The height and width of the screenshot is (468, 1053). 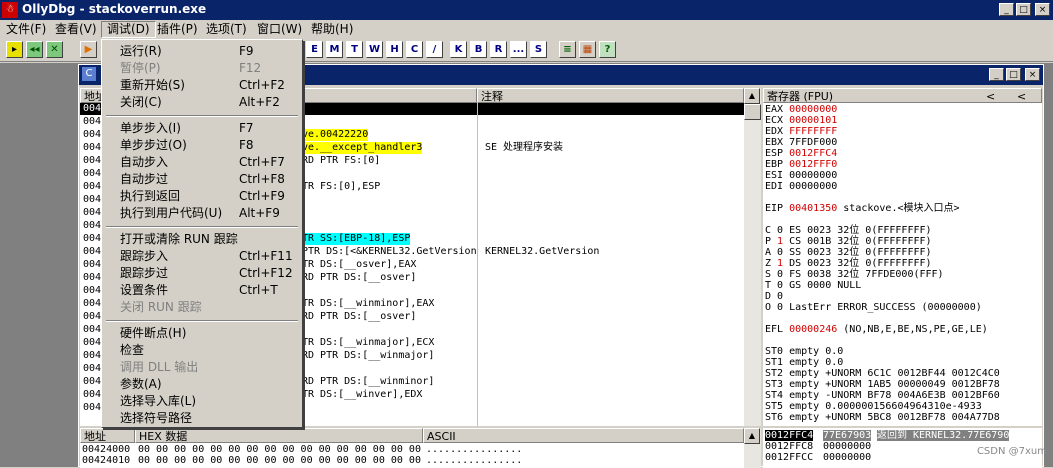 I want to click on register-line: Z 1 DS 0023 32位 0(FFFFFFFF), so click(x=848, y=263).